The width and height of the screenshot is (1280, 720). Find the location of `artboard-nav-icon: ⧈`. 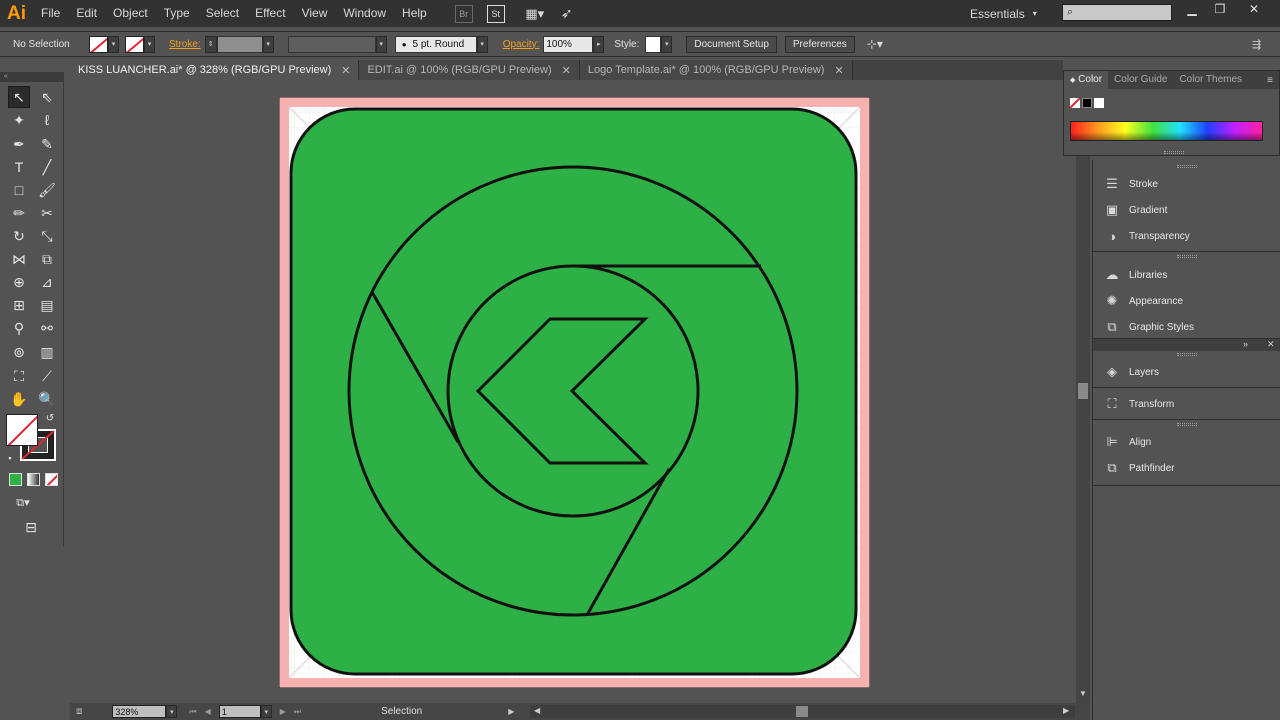

artboard-nav-icon: ⧈ is located at coordinates (79, 711).